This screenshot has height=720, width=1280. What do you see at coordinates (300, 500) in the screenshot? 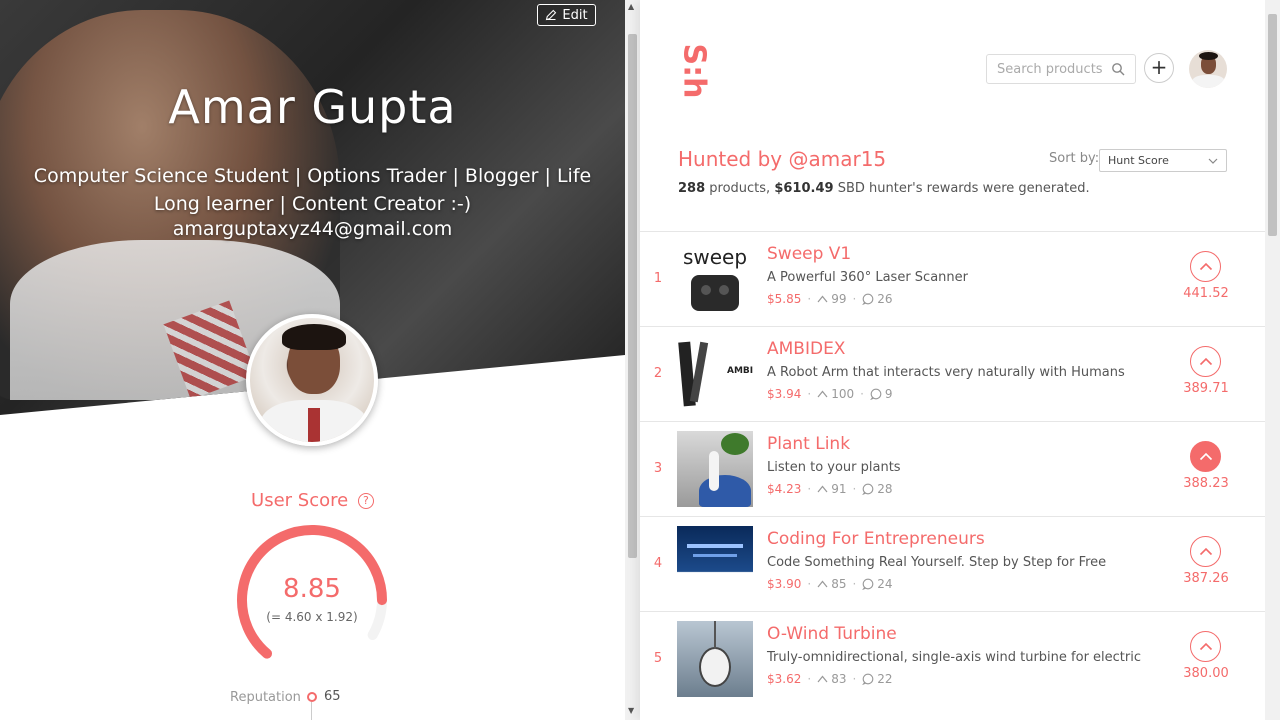
I see `user-score-label: User Score` at bounding box center [300, 500].